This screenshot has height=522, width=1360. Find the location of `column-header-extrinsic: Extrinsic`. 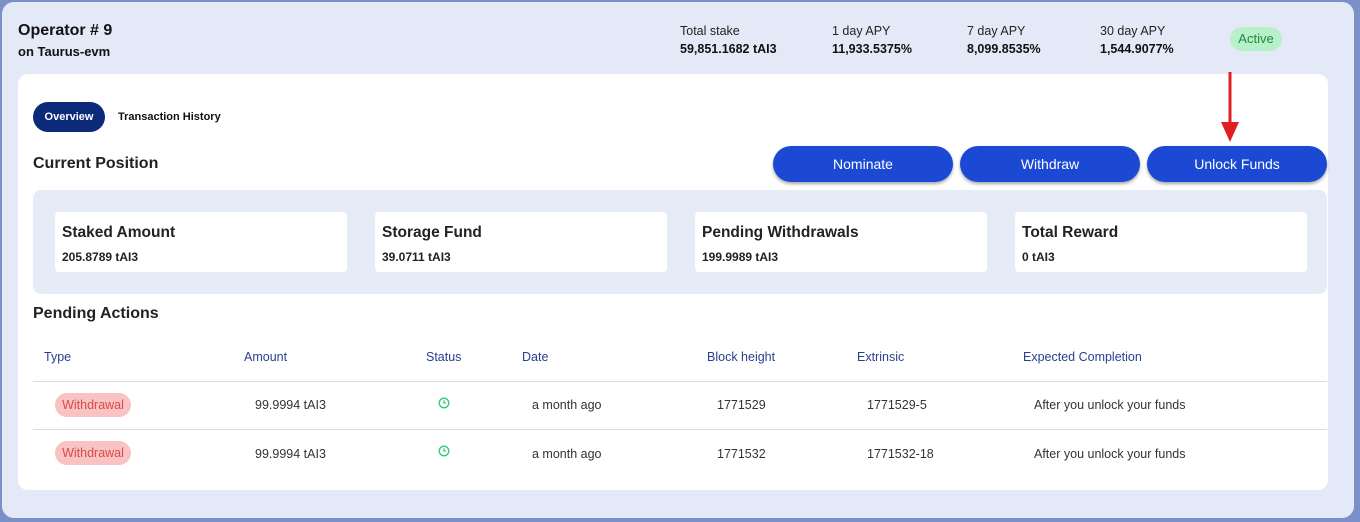

column-header-extrinsic: Extrinsic is located at coordinates (881, 357).